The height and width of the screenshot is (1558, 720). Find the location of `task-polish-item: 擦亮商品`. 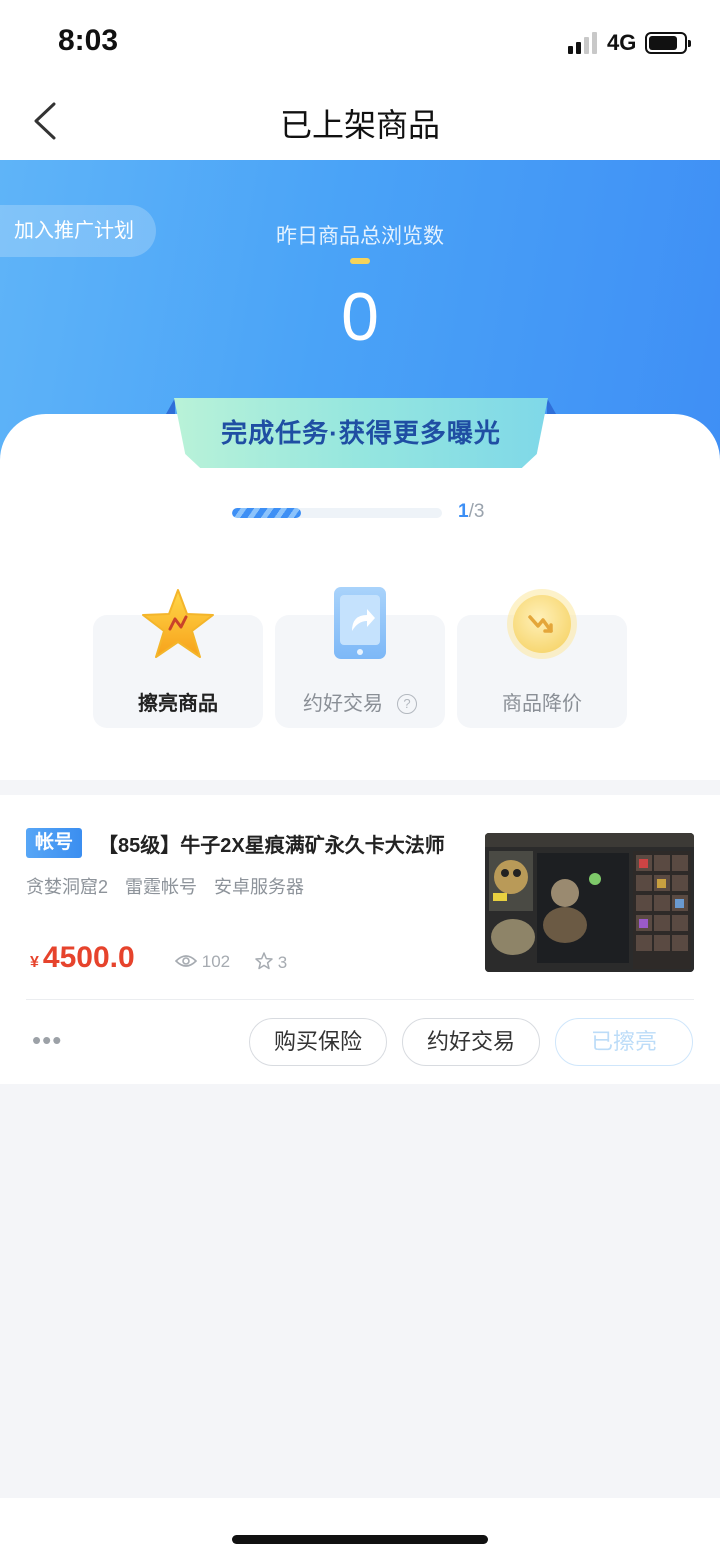

task-polish-item: 擦亮商品 is located at coordinates (178, 658).